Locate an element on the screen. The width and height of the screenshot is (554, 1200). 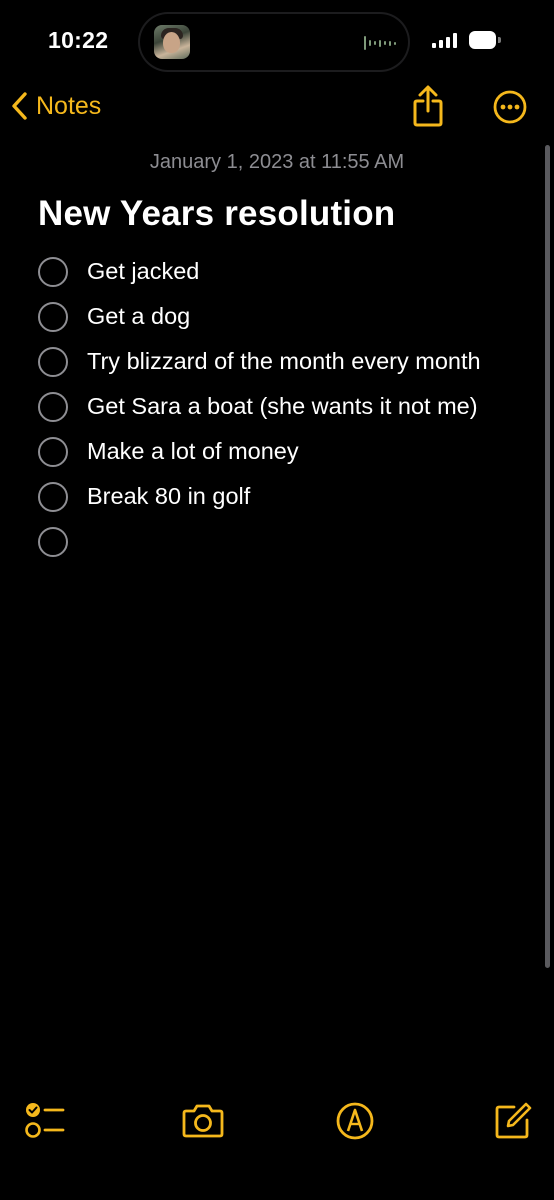
markup-icon is located at coordinates (355, 1120).